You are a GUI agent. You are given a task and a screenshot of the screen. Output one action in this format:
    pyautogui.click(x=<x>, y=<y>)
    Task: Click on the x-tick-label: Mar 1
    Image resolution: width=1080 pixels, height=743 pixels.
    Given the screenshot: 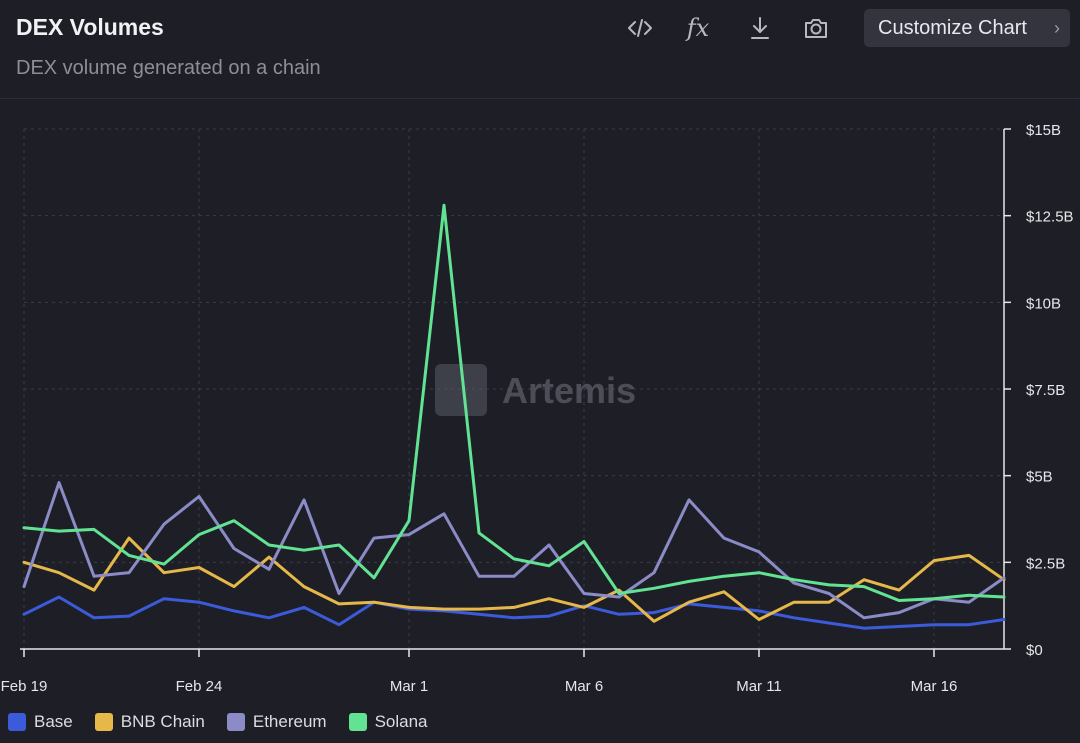 What is the action you would take?
    pyautogui.click(x=409, y=686)
    